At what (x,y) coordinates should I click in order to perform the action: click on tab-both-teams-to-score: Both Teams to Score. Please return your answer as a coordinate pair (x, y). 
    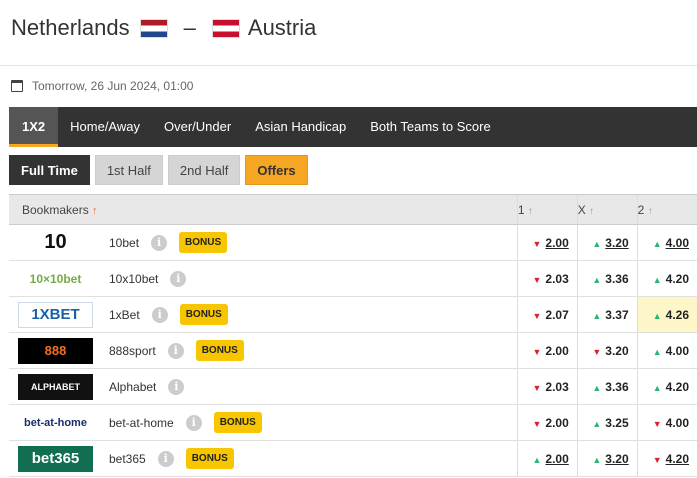
    Looking at the image, I should click on (430, 127).